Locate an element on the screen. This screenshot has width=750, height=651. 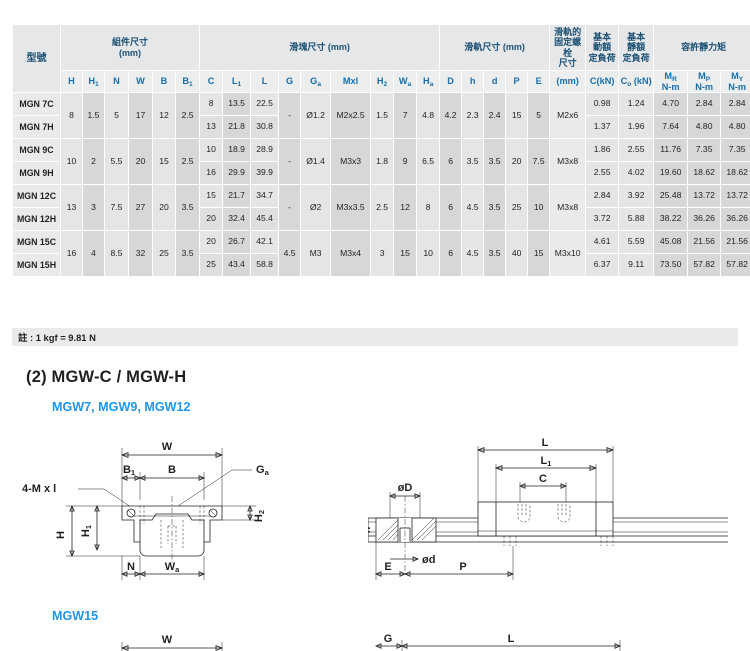
cell-rail-bolt: M3x8 is located at coordinates (568, 162).